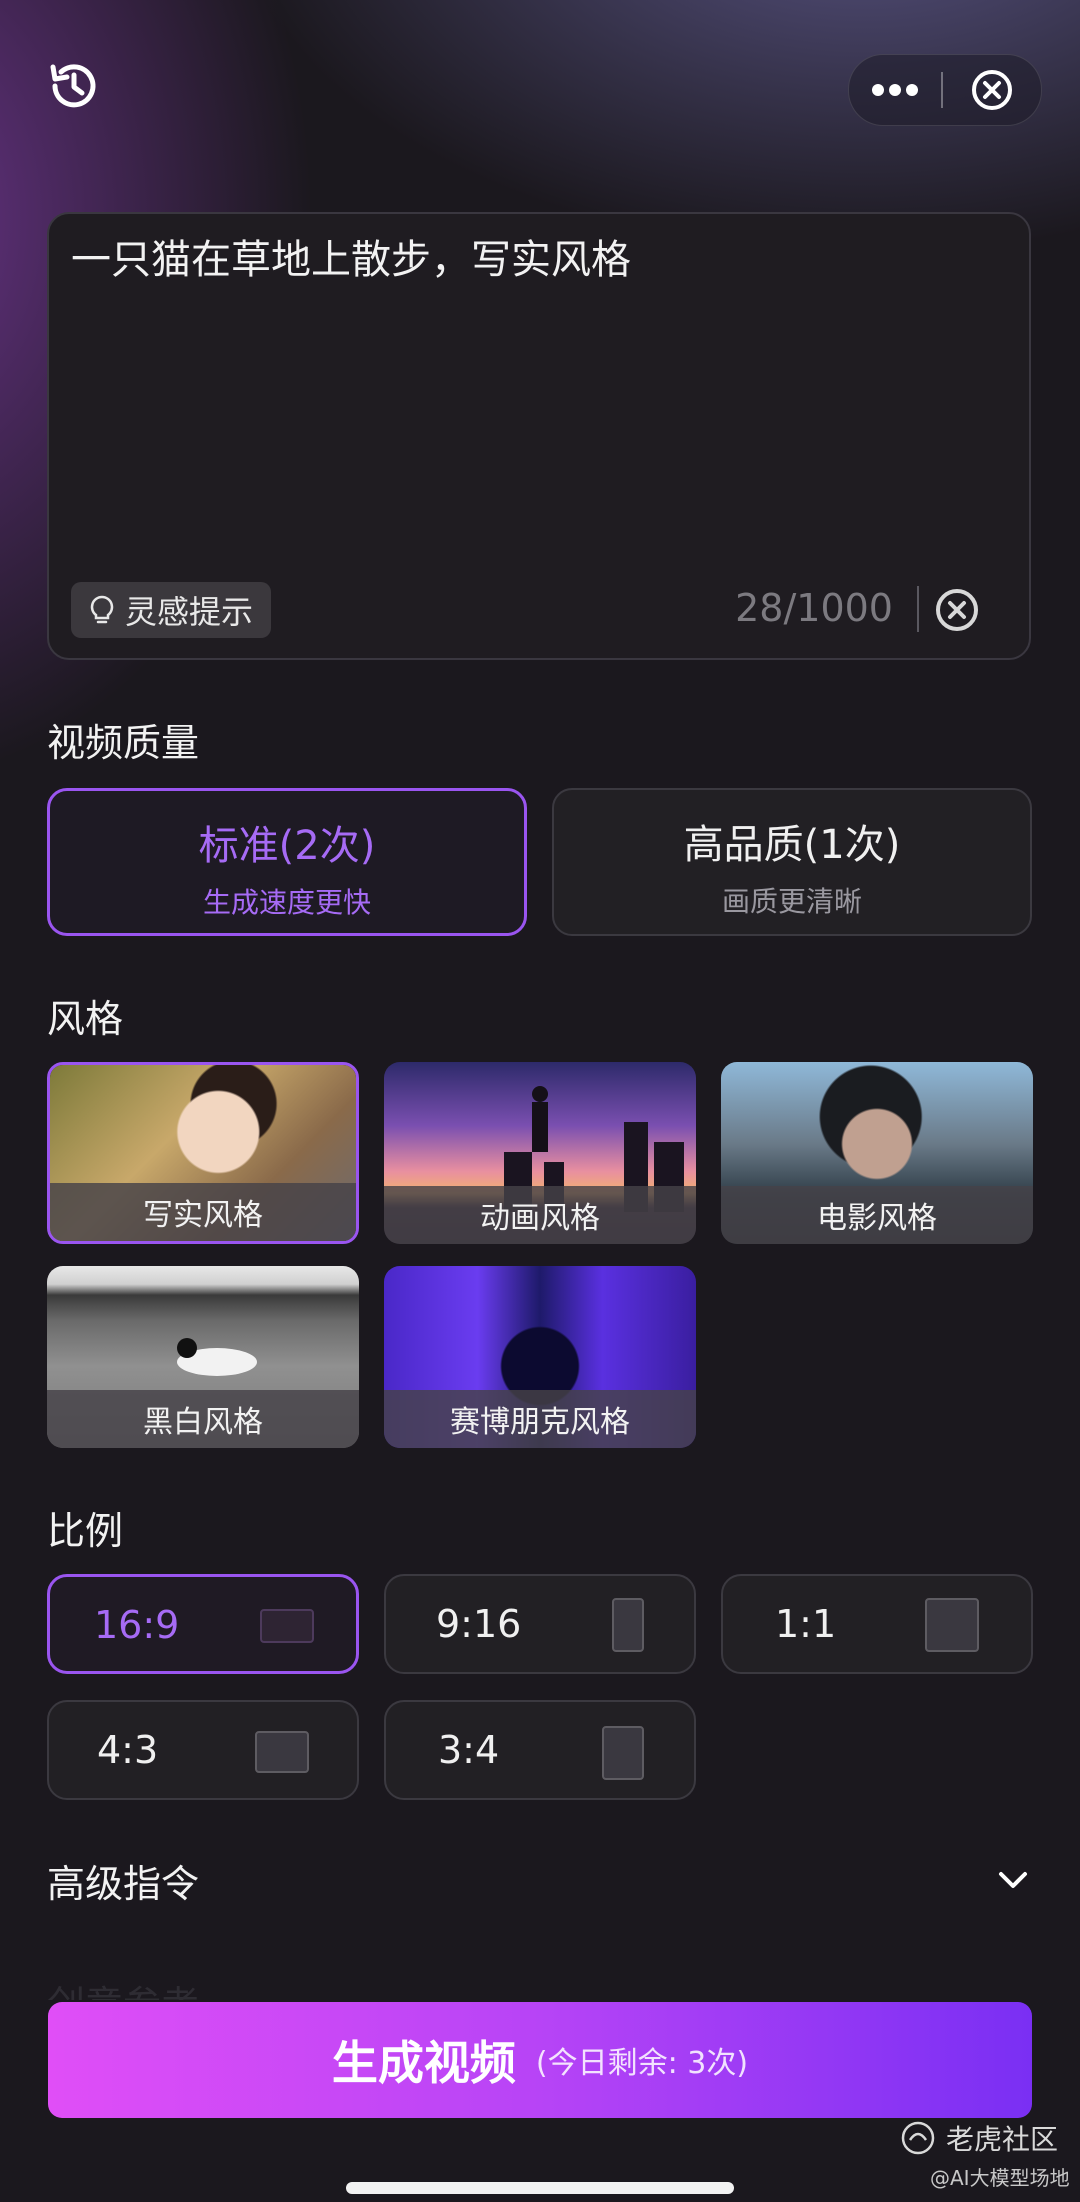  Describe the element at coordinates (918, 2138) in the screenshot. I see `tiger-logo-icon` at that location.